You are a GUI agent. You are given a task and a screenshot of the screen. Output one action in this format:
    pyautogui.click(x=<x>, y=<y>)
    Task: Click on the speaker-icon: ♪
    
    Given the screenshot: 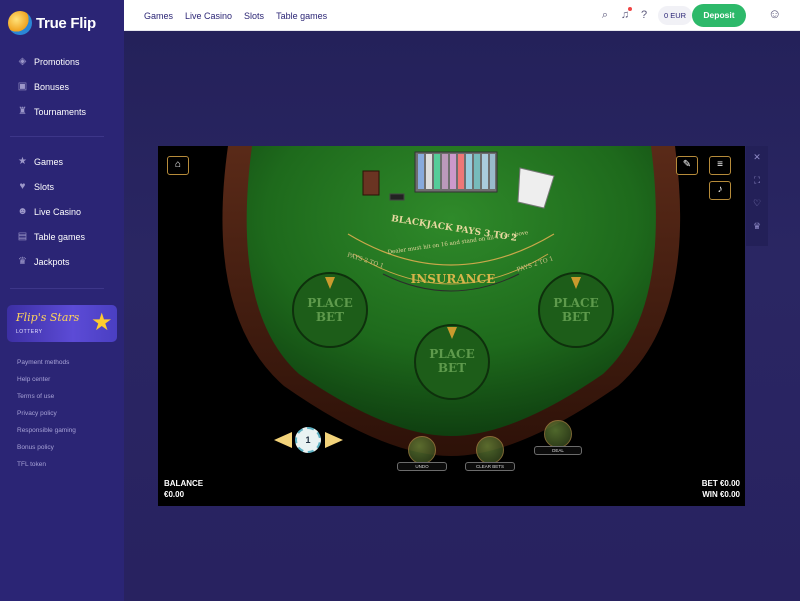 What is the action you would take?
    pyautogui.click(x=720, y=189)
    